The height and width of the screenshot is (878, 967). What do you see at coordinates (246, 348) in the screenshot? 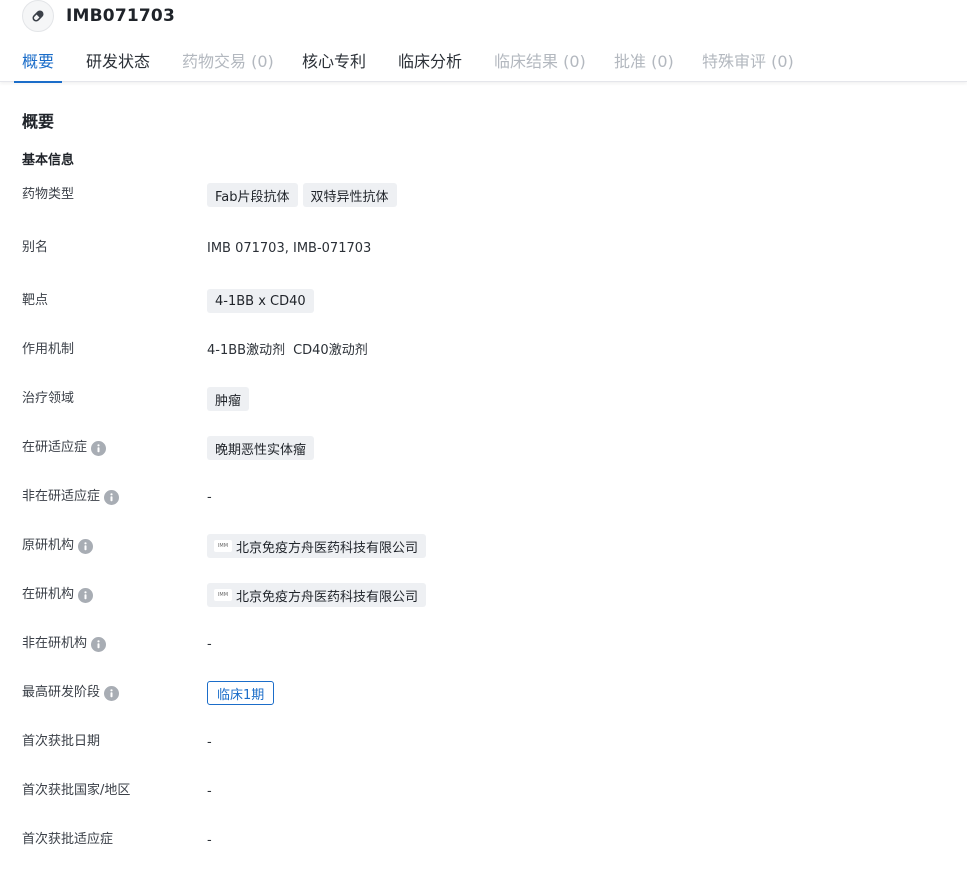
I see `mechanism-item: 4-1BB激动剂` at bounding box center [246, 348].